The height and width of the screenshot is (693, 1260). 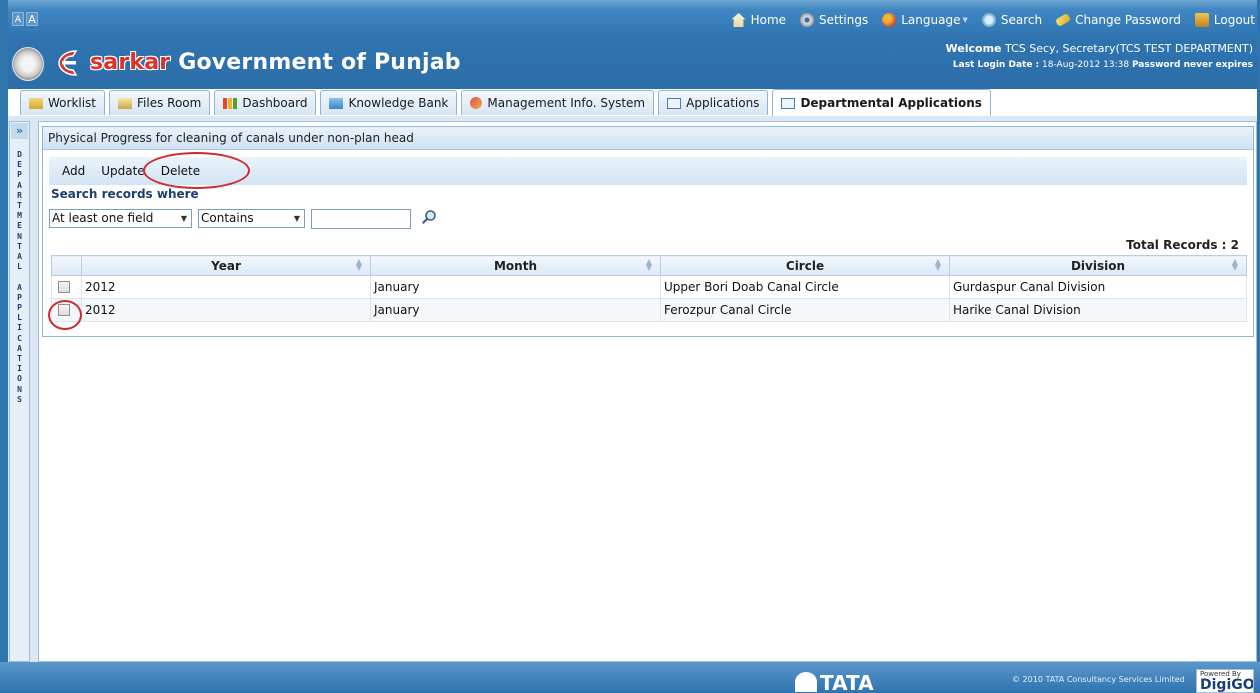 I want to click on column-header-month: Month ▲ ▼, so click(x=515, y=265).